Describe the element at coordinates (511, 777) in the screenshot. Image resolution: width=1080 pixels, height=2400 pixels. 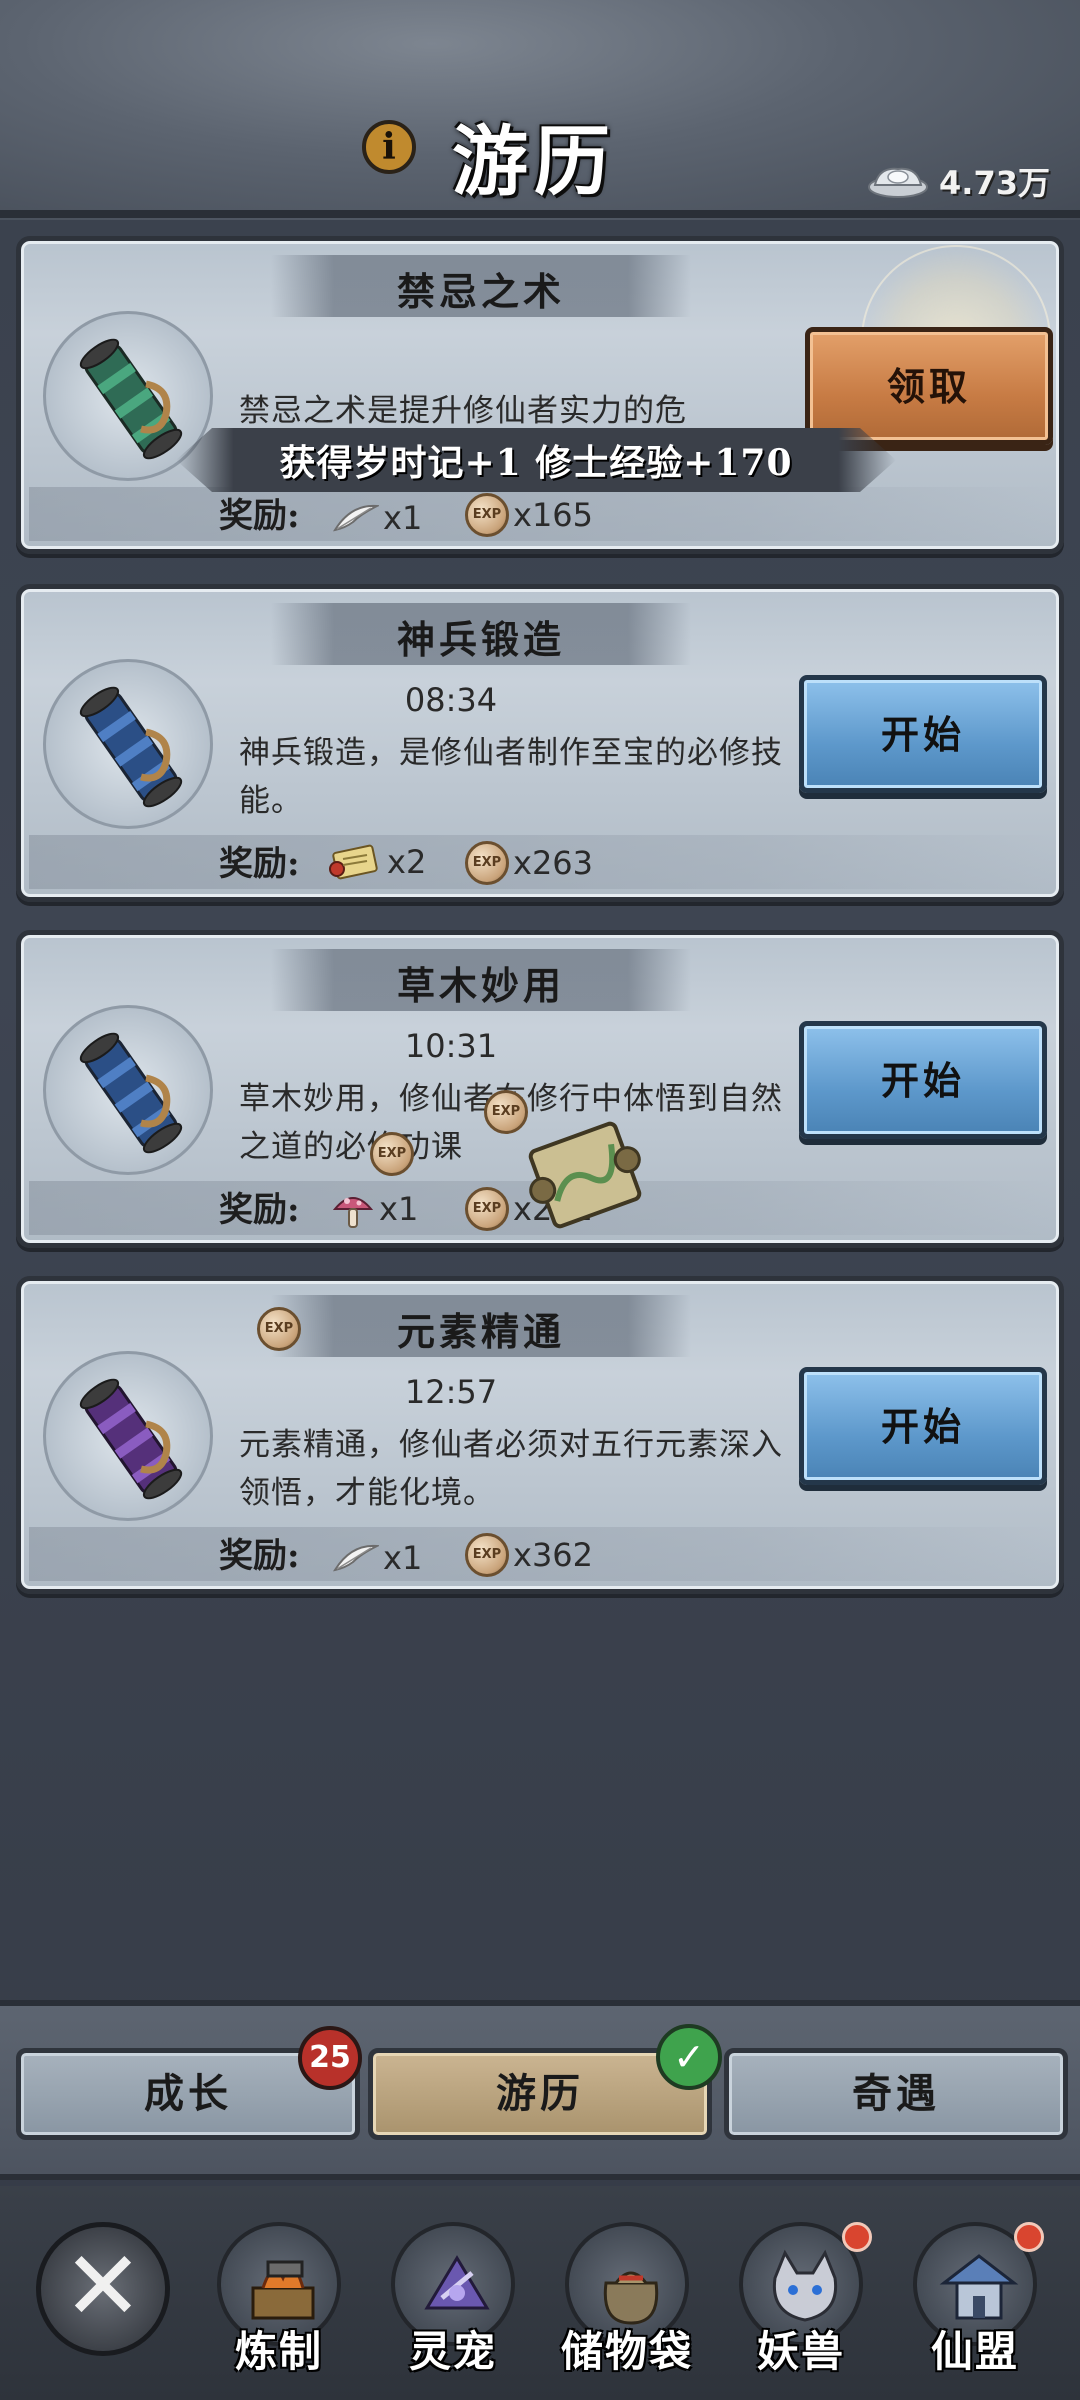
I see `quest-description: 神兵锻造，是修仙者制作至宝的必修技能。` at that location.